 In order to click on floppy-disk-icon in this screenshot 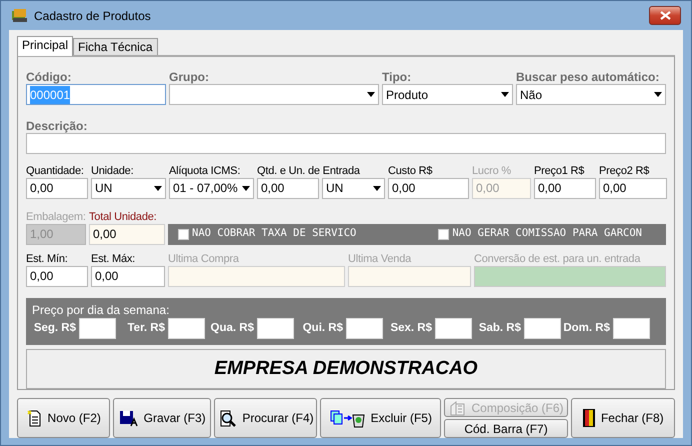, I will do `click(128, 418)`.